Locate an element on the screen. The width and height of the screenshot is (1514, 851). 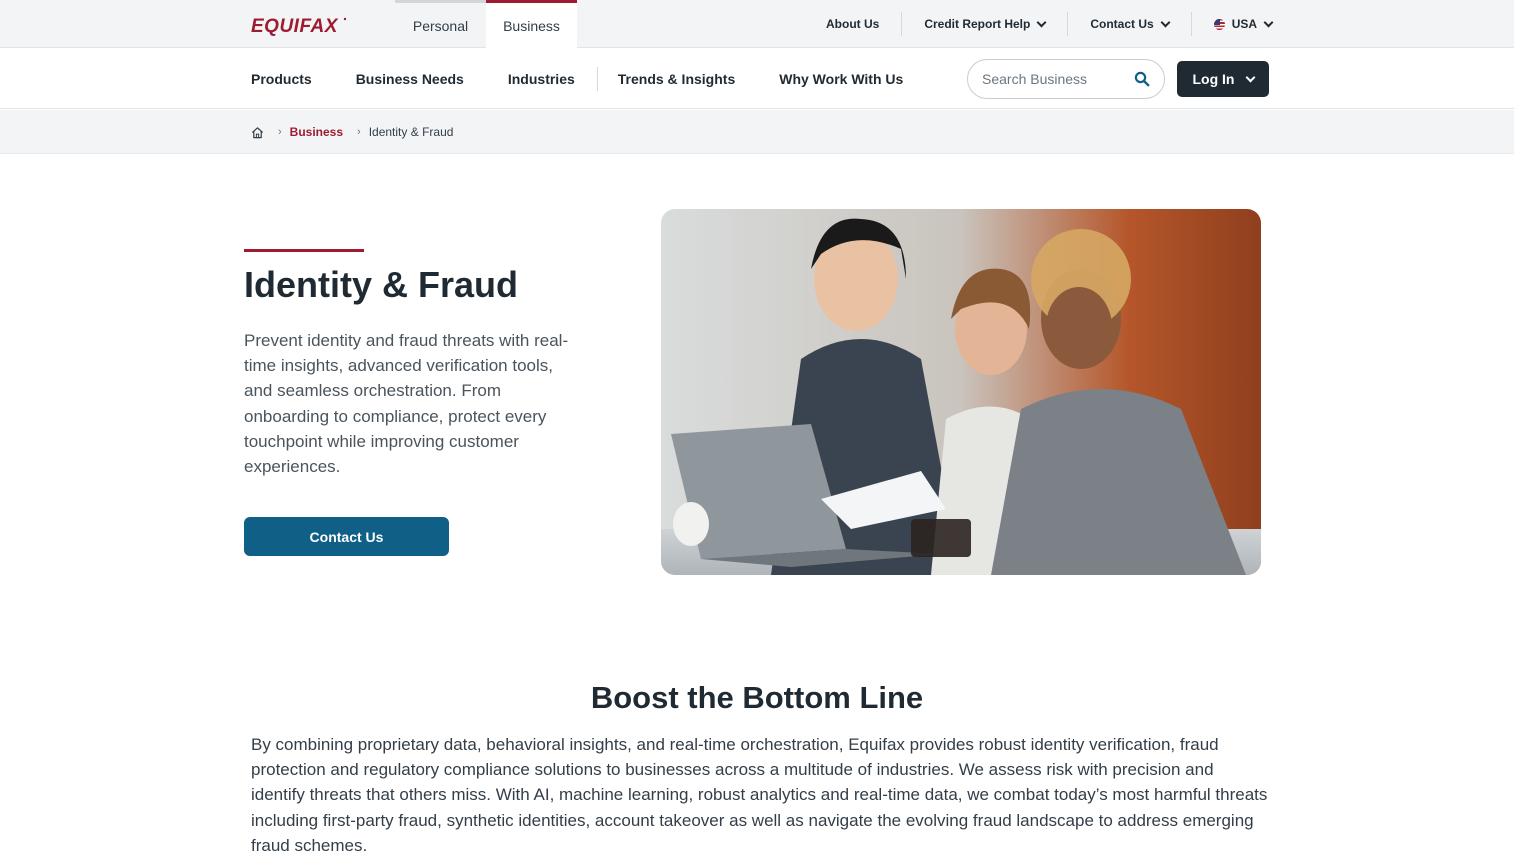
us-flag-icon is located at coordinates (1219, 24).